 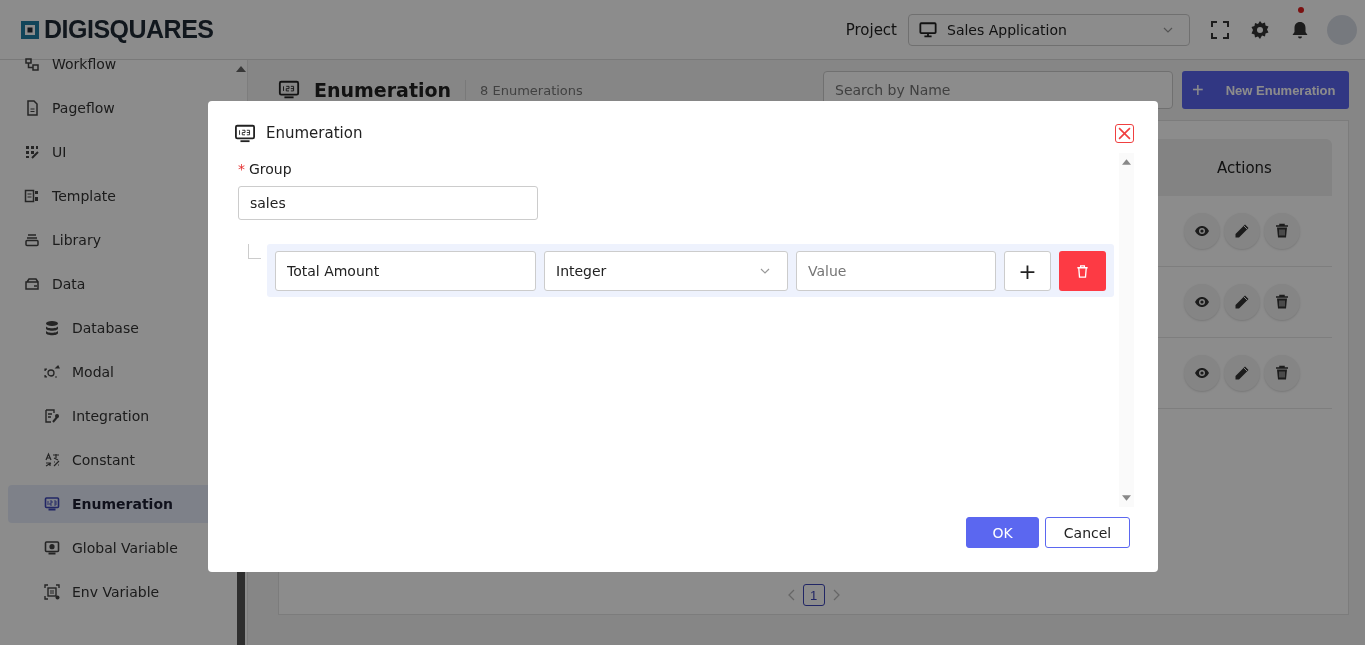 I want to click on new-enumeration-button: + New Enumeration, so click(x=1265, y=90).